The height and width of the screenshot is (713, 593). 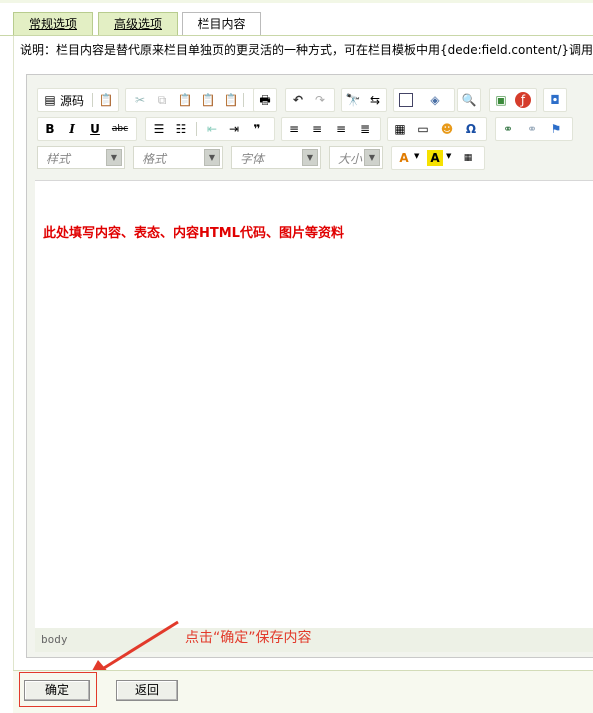 I want to click on back-button: 返回, so click(x=147, y=690).